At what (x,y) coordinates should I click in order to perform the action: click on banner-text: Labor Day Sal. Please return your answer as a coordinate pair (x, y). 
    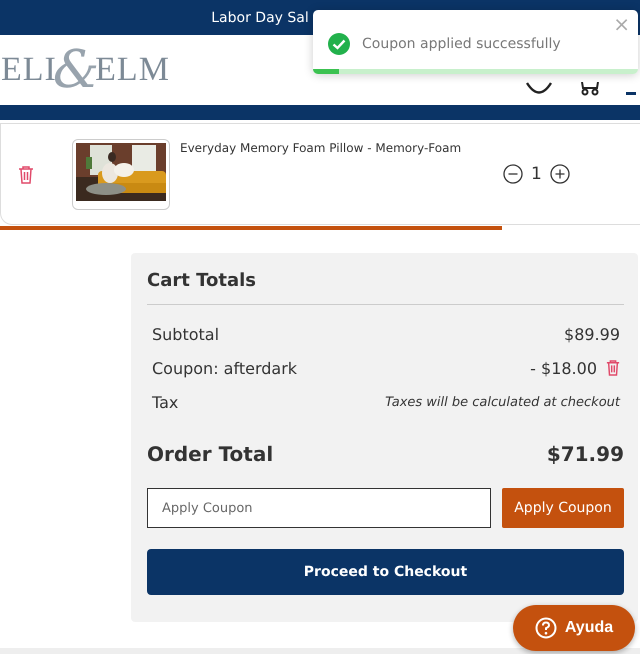
    Looking at the image, I should click on (260, 18).